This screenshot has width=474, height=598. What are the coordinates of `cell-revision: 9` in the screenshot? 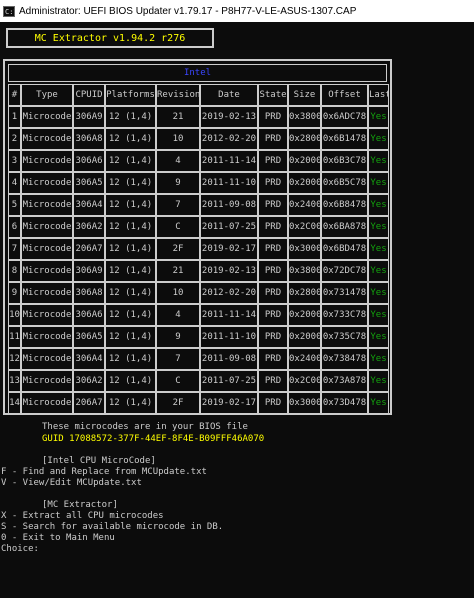 It's located at (178, 337).